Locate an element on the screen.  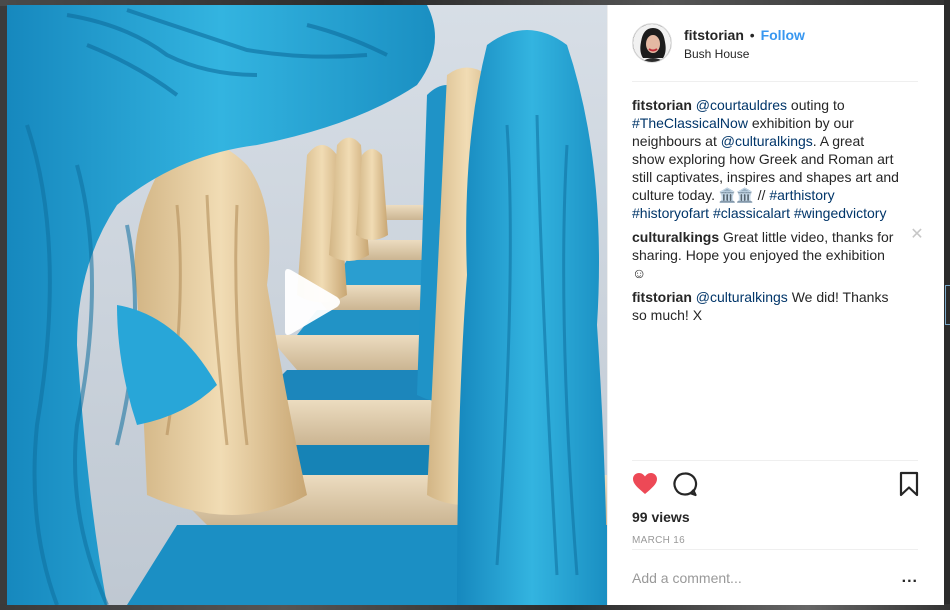
mention-link: @courtauldres is located at coordinates (741, 105).